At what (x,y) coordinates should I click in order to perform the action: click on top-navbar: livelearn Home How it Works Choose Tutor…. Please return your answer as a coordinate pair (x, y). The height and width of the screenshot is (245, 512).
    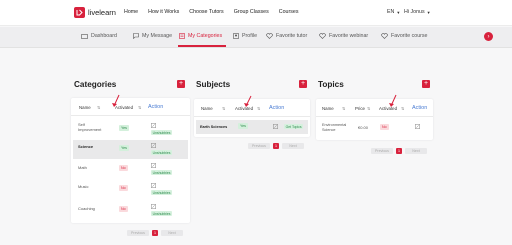
    Looking at the image, I should click on (256, 13).